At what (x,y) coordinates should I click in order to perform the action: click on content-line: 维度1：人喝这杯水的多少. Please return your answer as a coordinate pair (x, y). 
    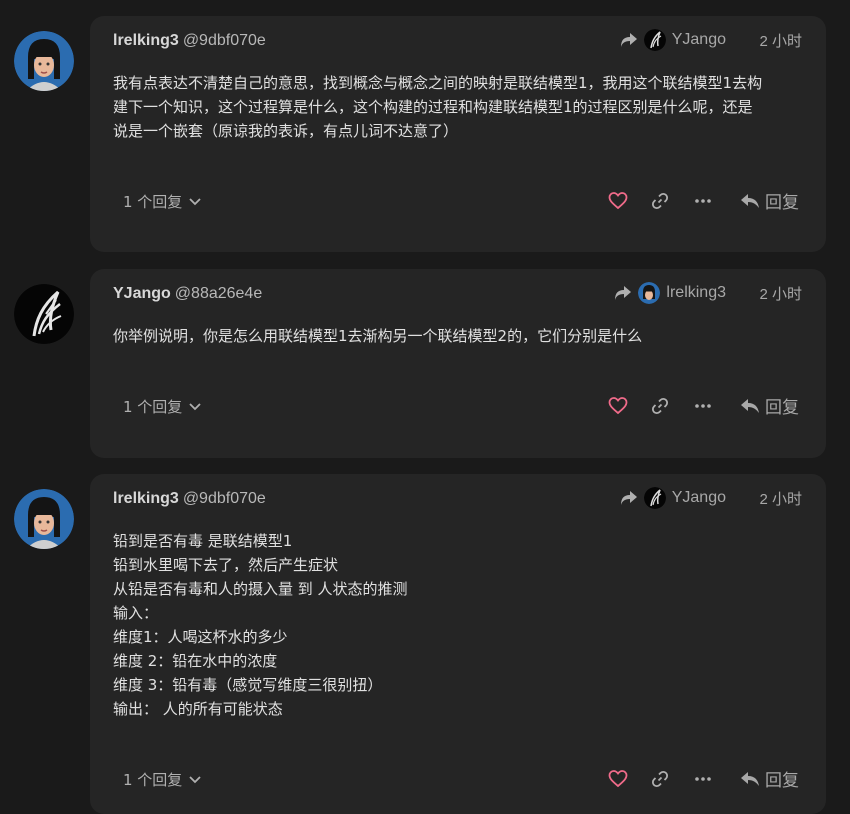
    Looking at the image, I should click on (200, 637).